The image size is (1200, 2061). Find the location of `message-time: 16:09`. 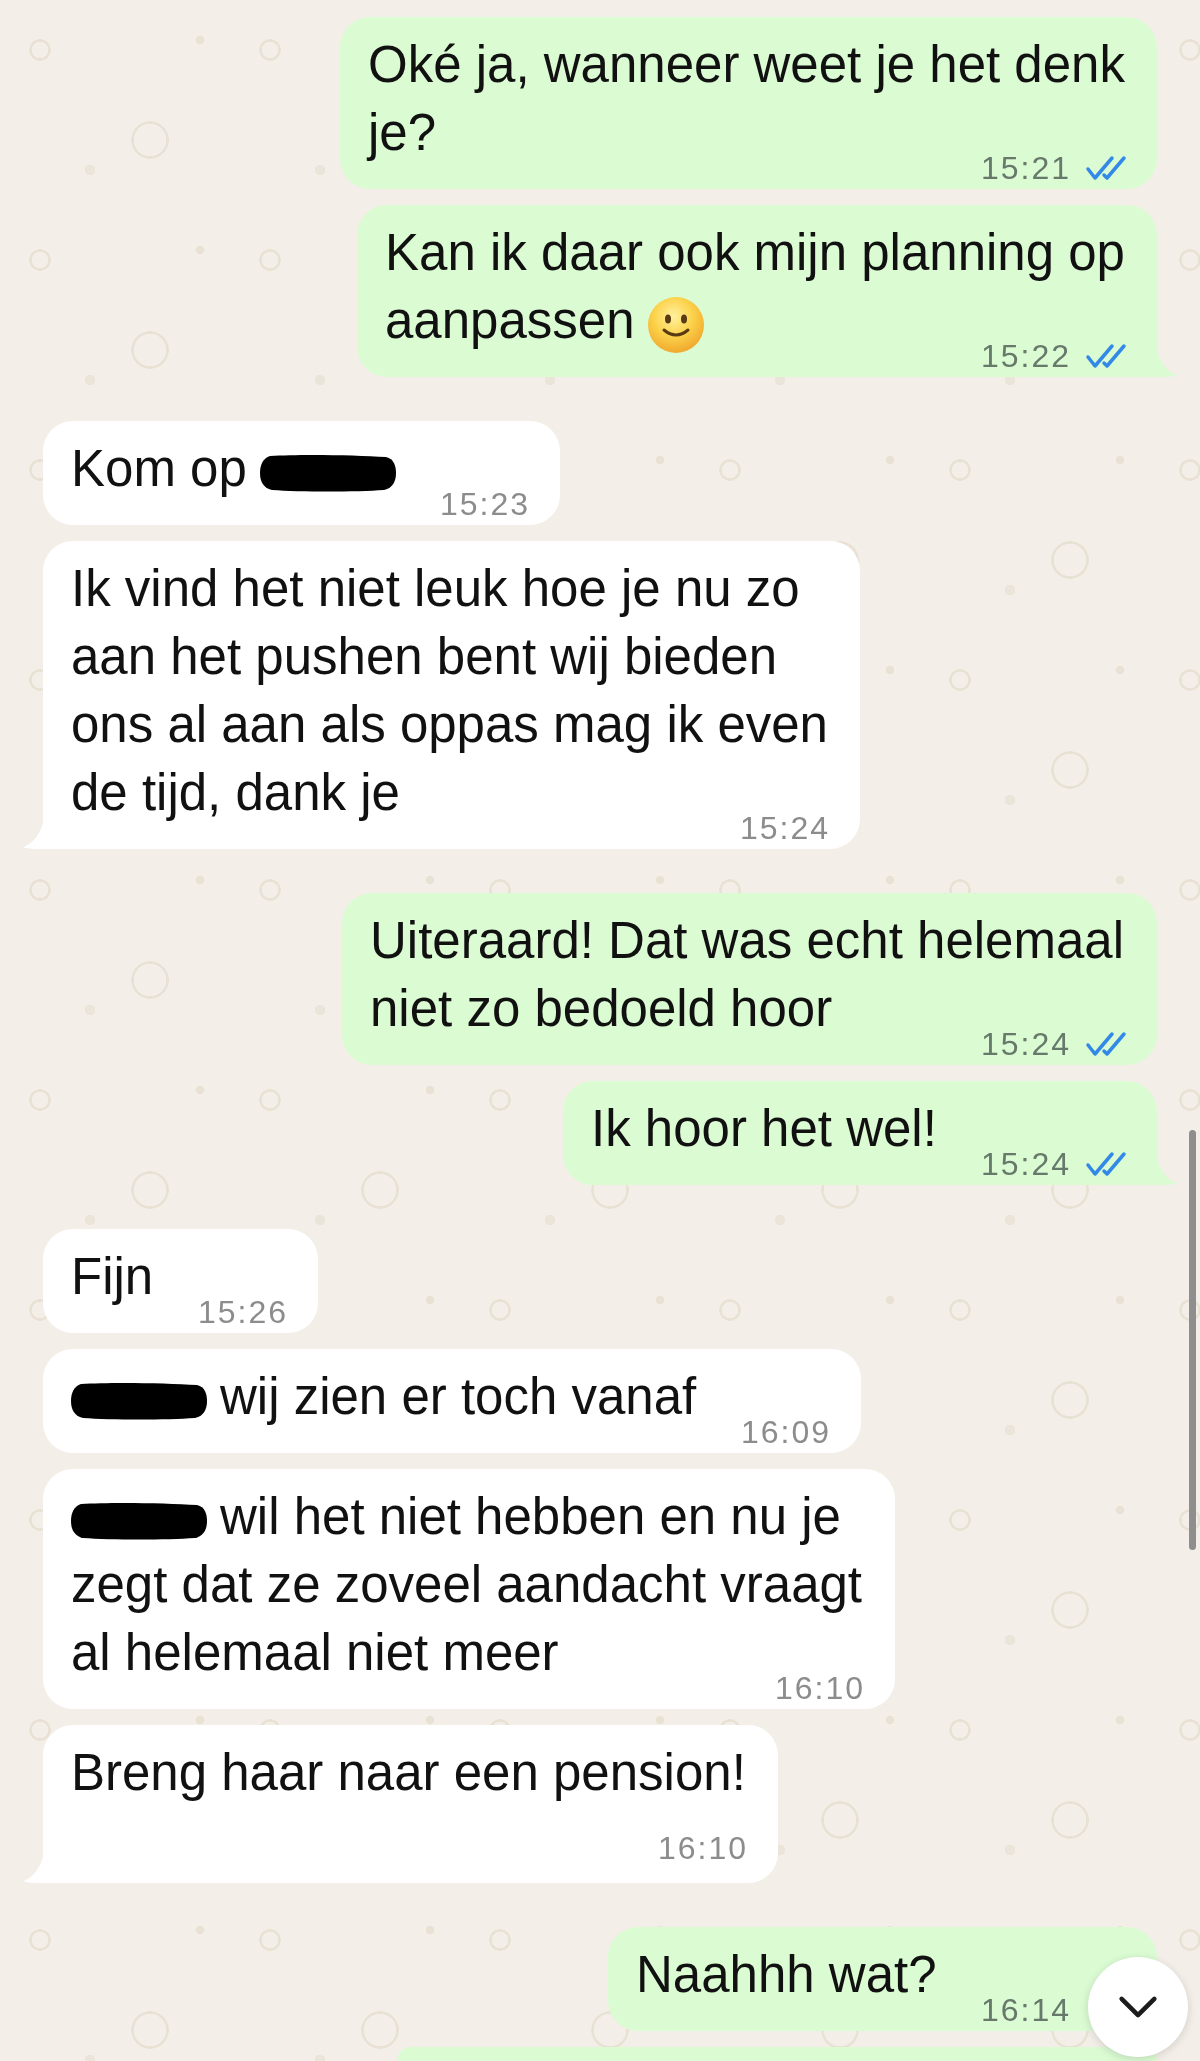

message-time: 16:09 is located at coordinates (785, 1432).